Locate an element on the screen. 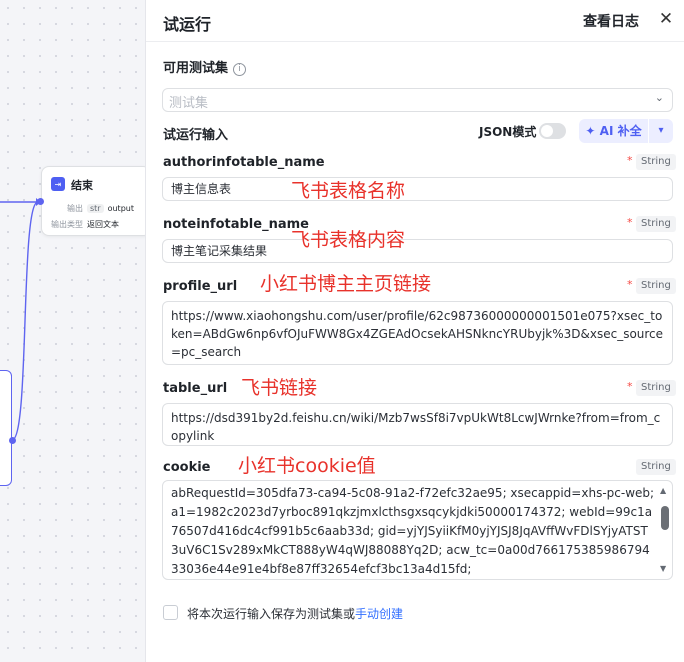 This screenshot has height=662, width=684. field-name-table-url: table_url is located at coordinates (195, 388).